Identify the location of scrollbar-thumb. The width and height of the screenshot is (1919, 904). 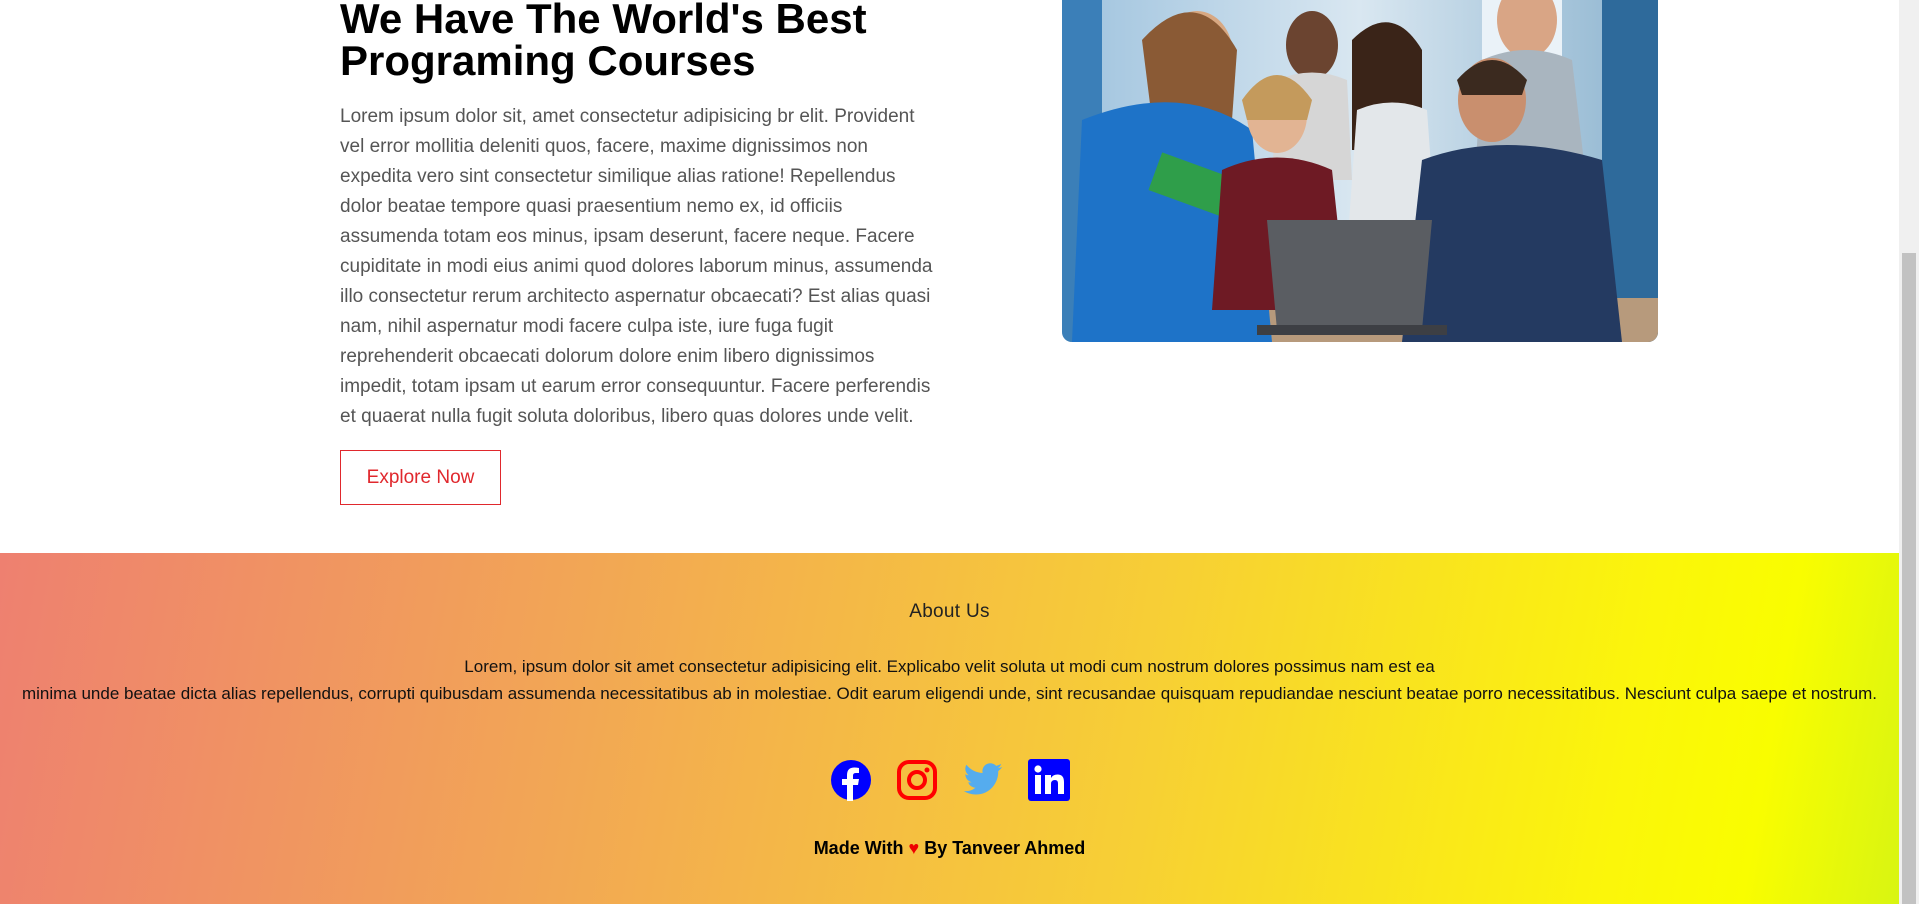
(1909, 578).